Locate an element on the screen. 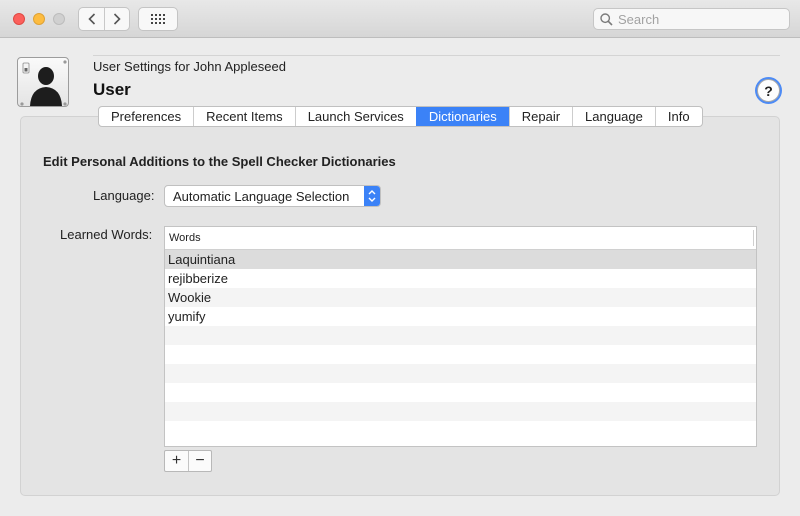  search-input is located at coordinates (698, 19).